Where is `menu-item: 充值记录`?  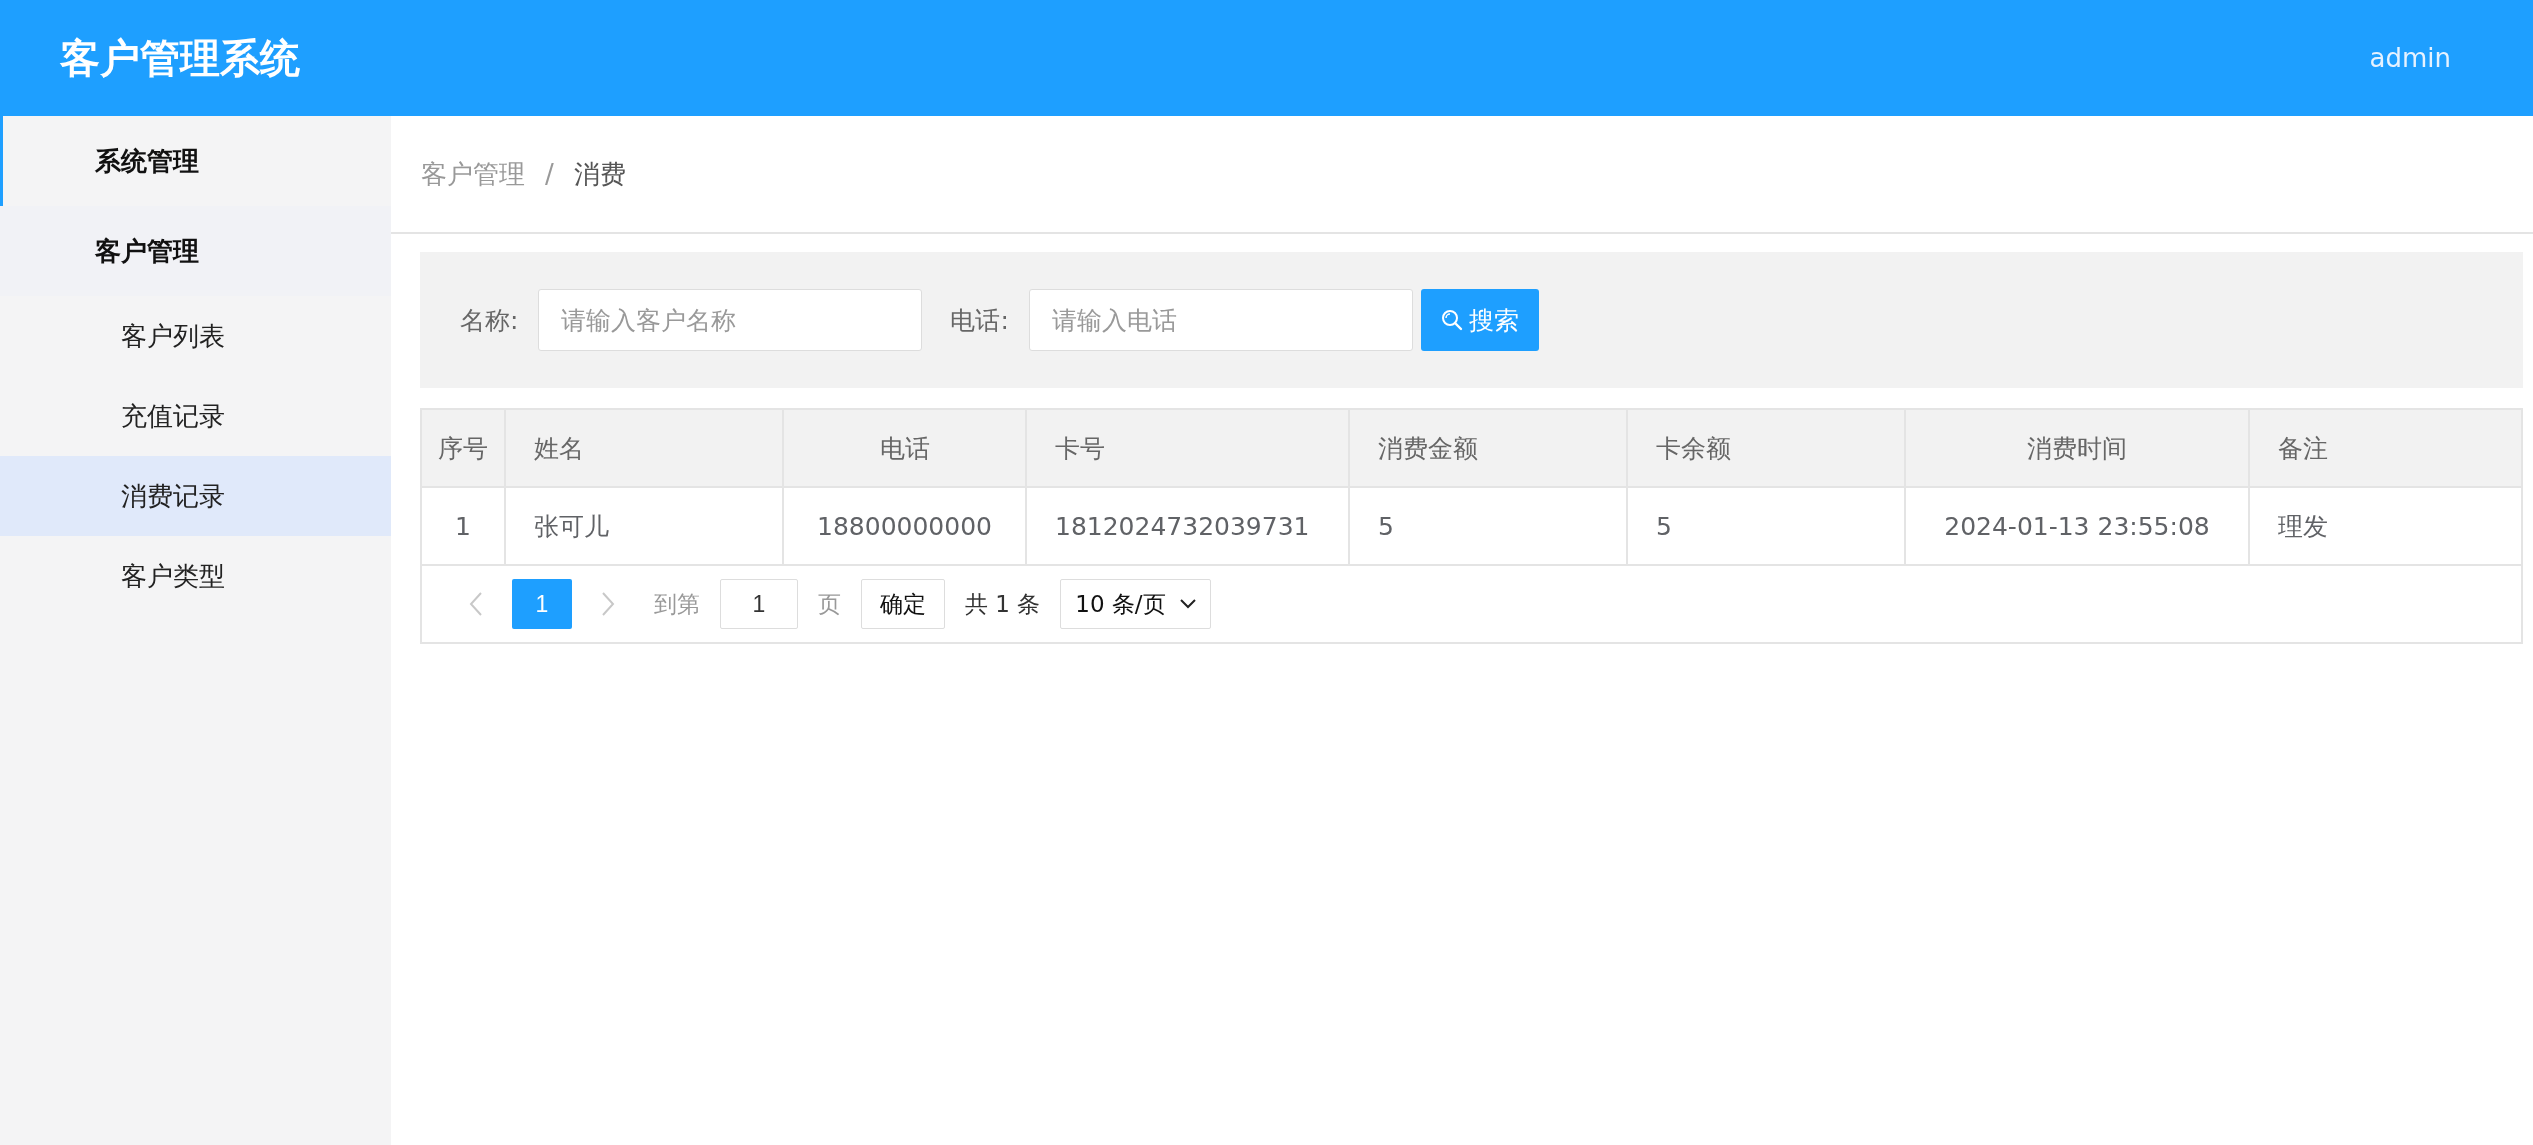 menu-item: 充值记录 is located at coordinates (195, 416).